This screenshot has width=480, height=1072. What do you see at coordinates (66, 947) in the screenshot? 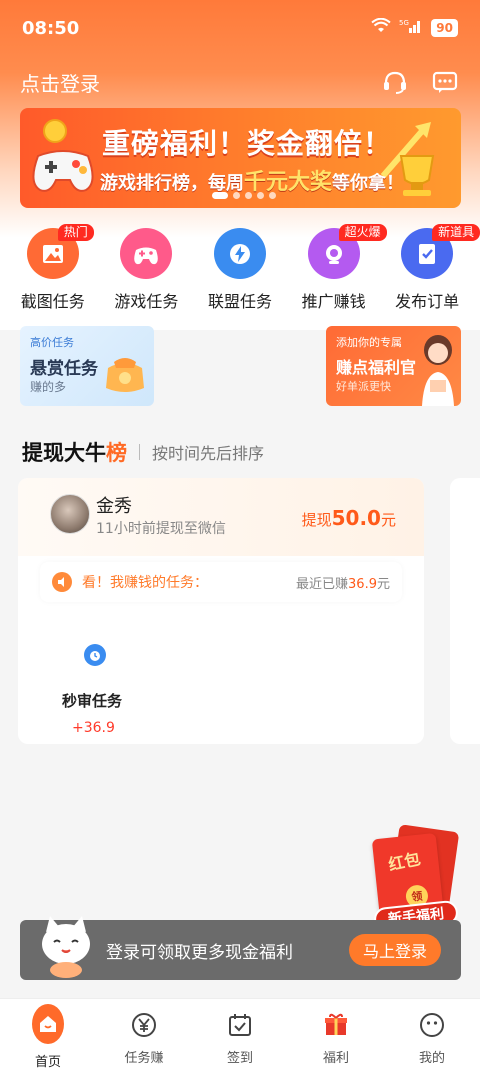
I see `cat-mascot-icon` at bounding box center [66, 947].